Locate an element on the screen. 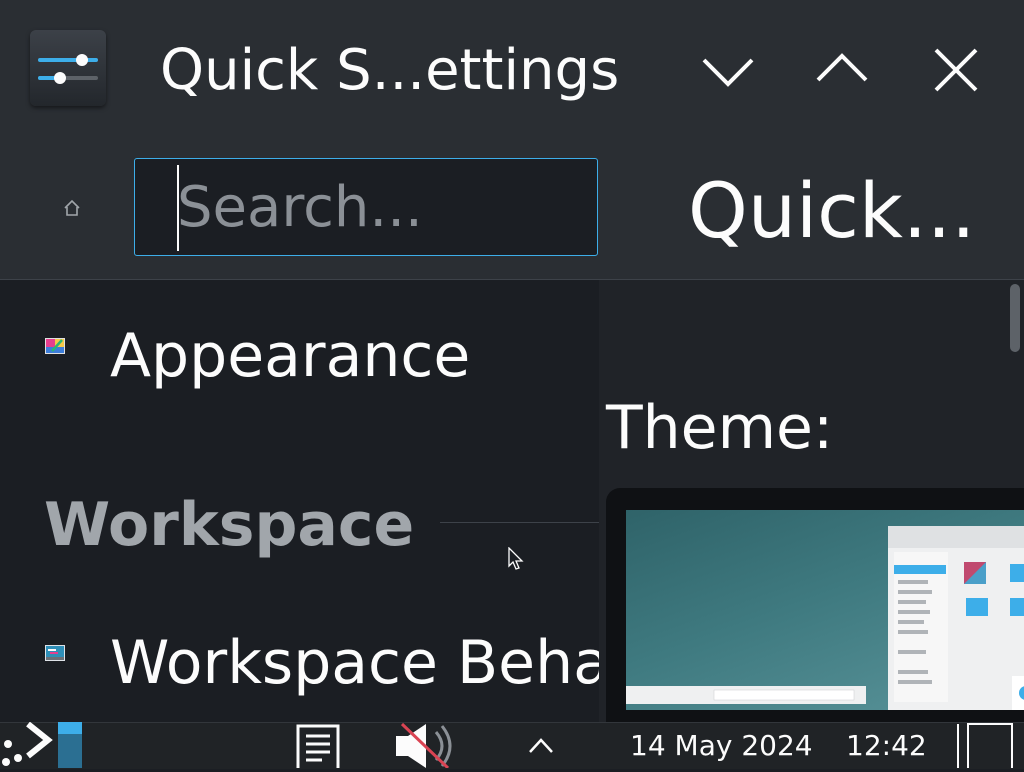 This screenshot has height=772, width=1024. text-caret is located at coordinates (178, 208).